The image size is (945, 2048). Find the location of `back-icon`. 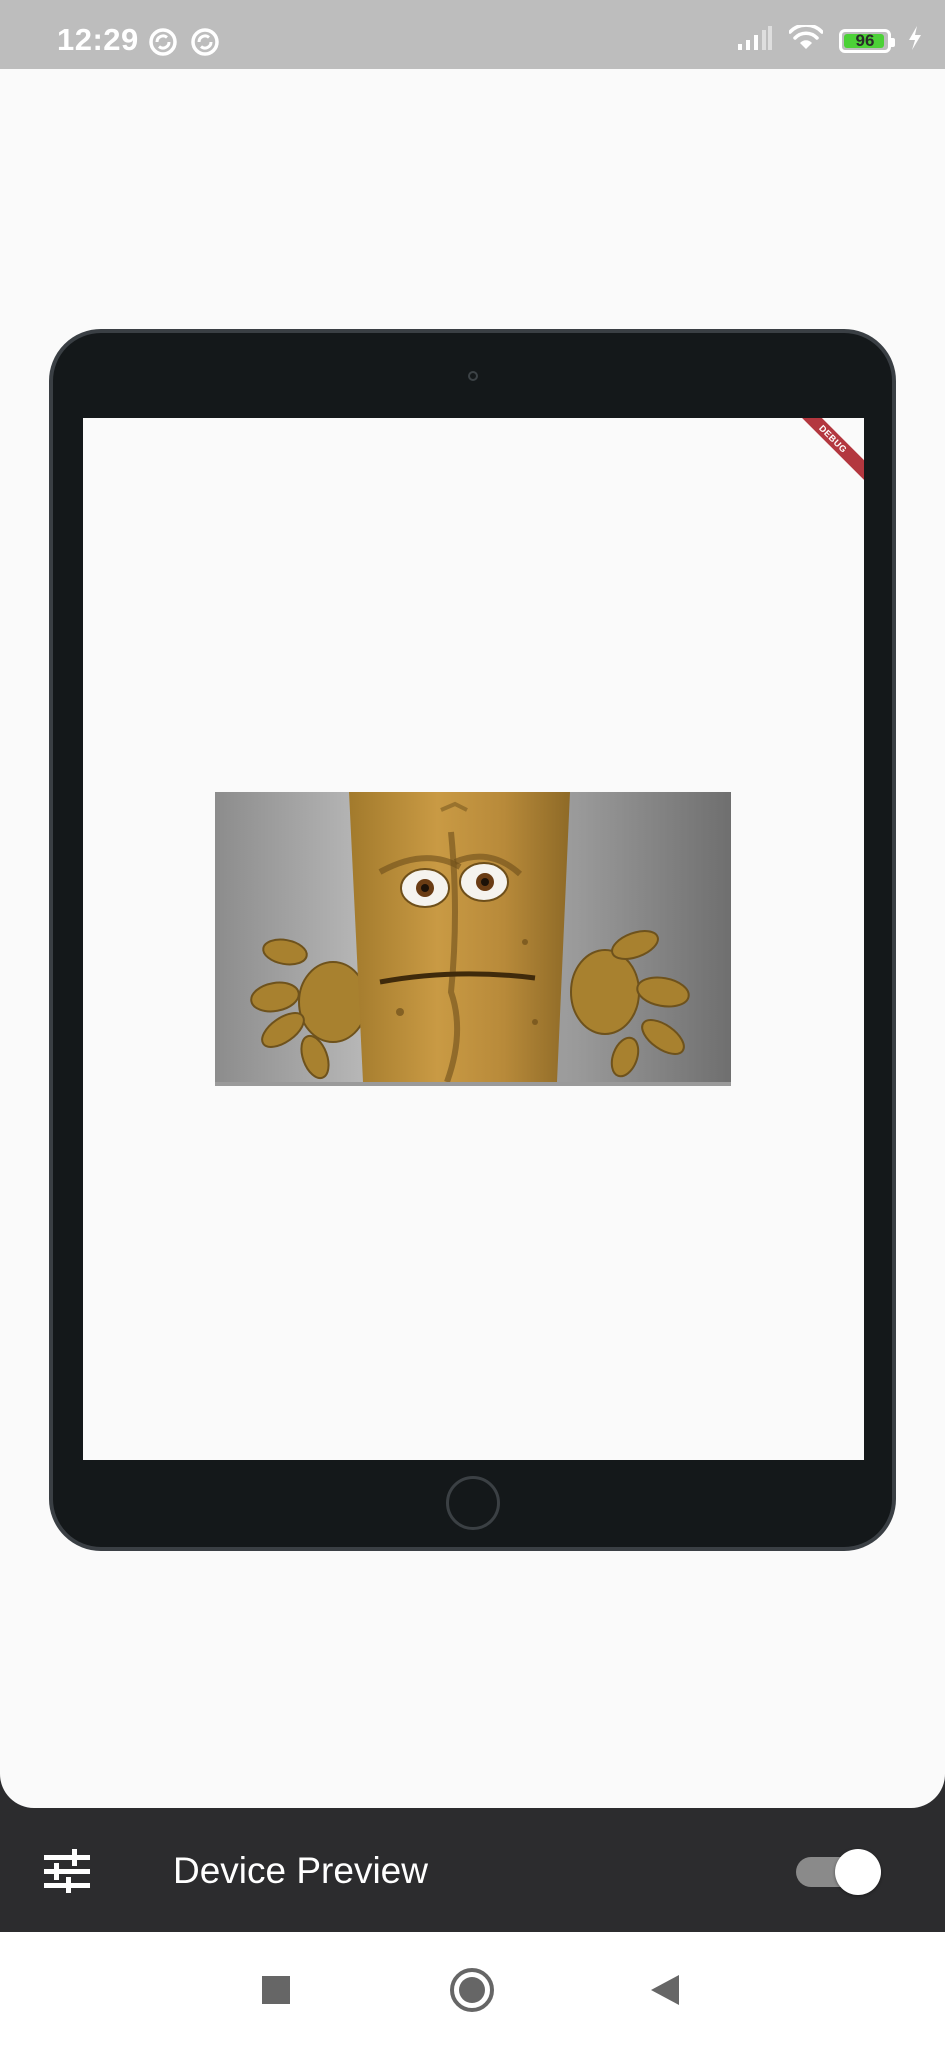

back-icon is located at coordinates (665, 1990).